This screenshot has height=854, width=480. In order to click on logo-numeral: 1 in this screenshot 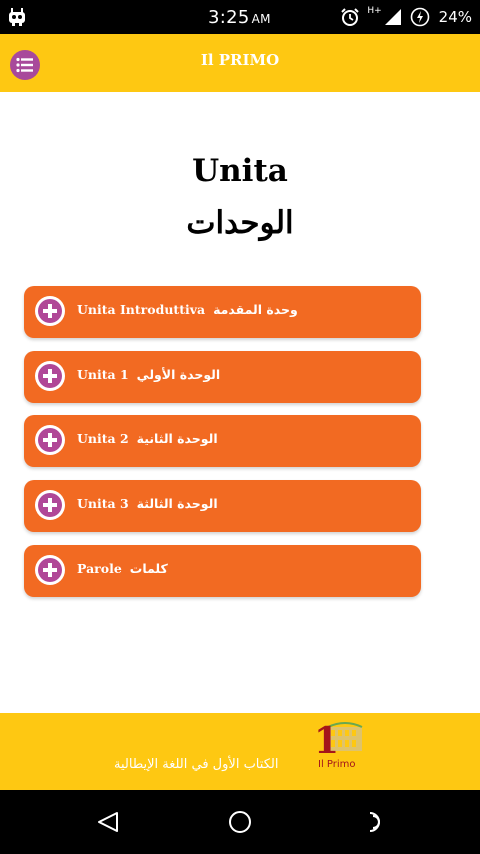, I will do `click(326, 741)`.